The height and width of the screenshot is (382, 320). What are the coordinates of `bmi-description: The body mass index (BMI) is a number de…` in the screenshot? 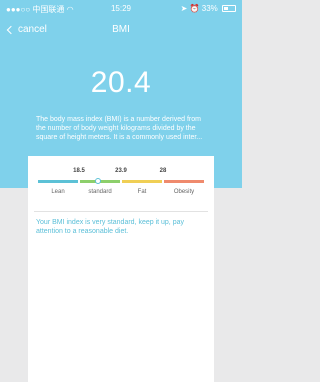 It's located at (119, 128).